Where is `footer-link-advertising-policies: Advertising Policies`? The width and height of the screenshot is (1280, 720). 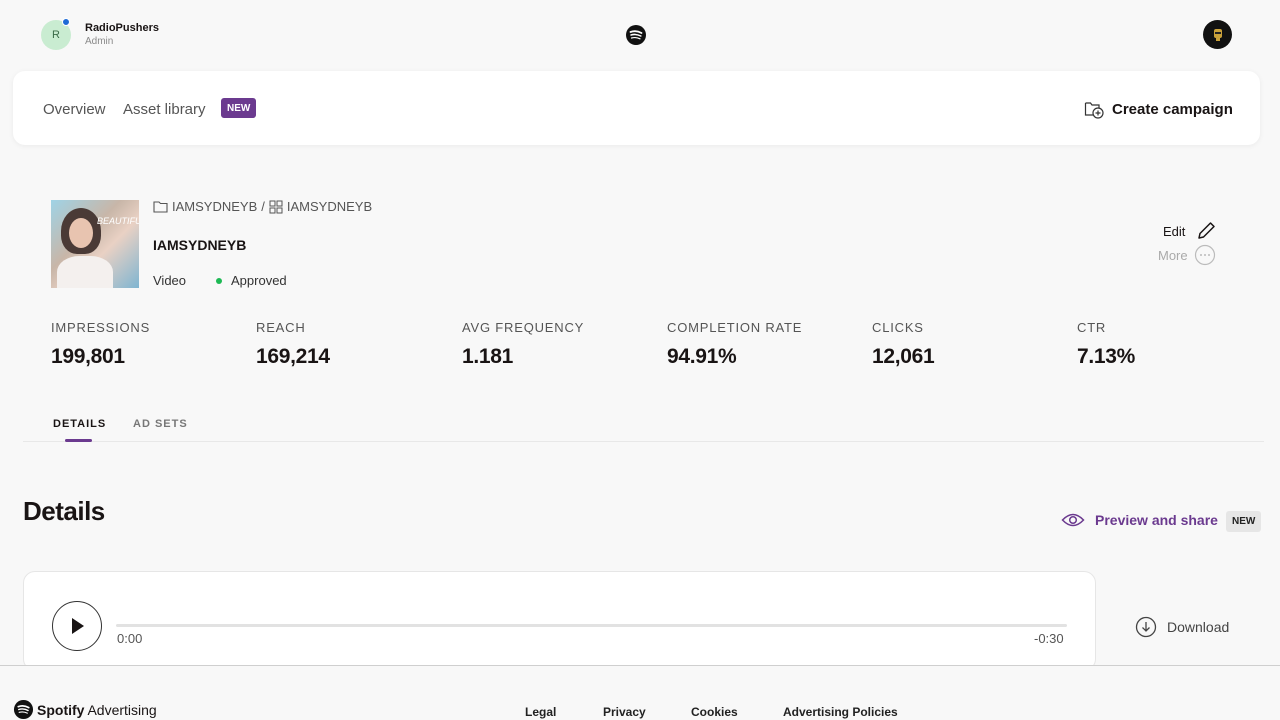
footer-link-advertising-policies: Advertising Policies is located at coordinates (840, 712).